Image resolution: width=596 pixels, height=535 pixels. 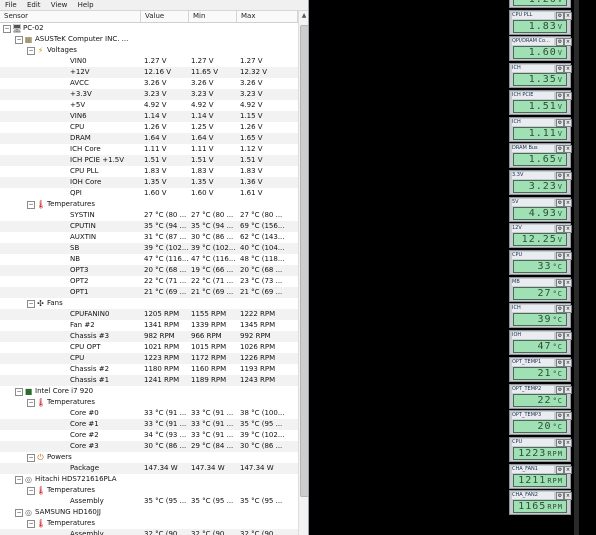 I want to click on sensor-gadget: ICH PCIE ⚙ × 1.51V, so click(x=540, y=102).